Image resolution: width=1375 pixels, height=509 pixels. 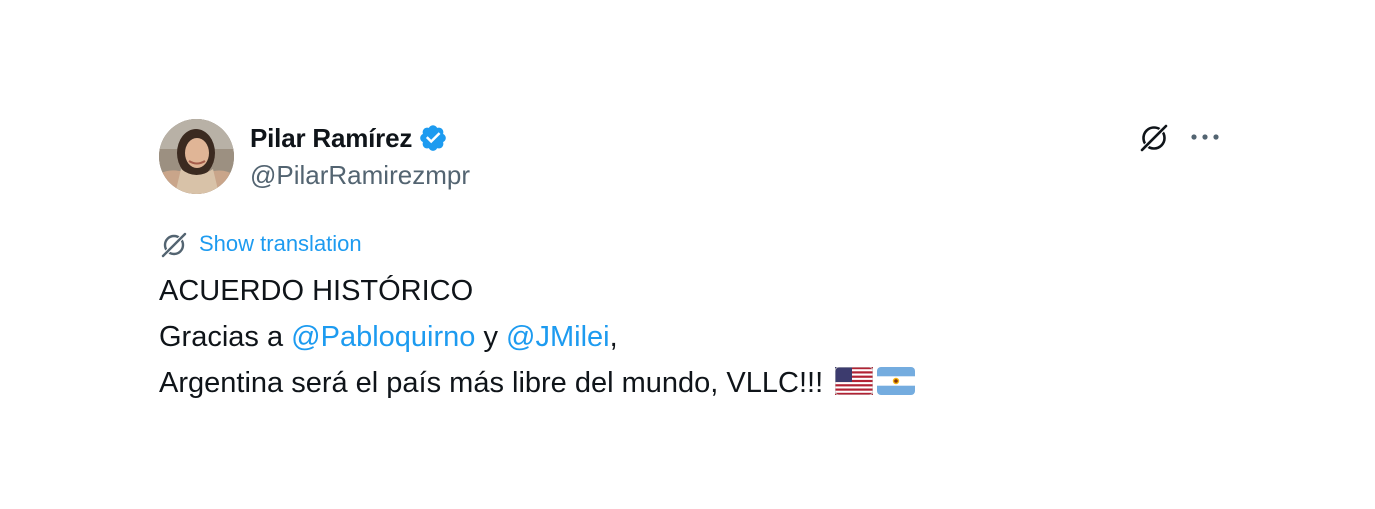 I want to click on profile-photo, so click(x=196, y=156).